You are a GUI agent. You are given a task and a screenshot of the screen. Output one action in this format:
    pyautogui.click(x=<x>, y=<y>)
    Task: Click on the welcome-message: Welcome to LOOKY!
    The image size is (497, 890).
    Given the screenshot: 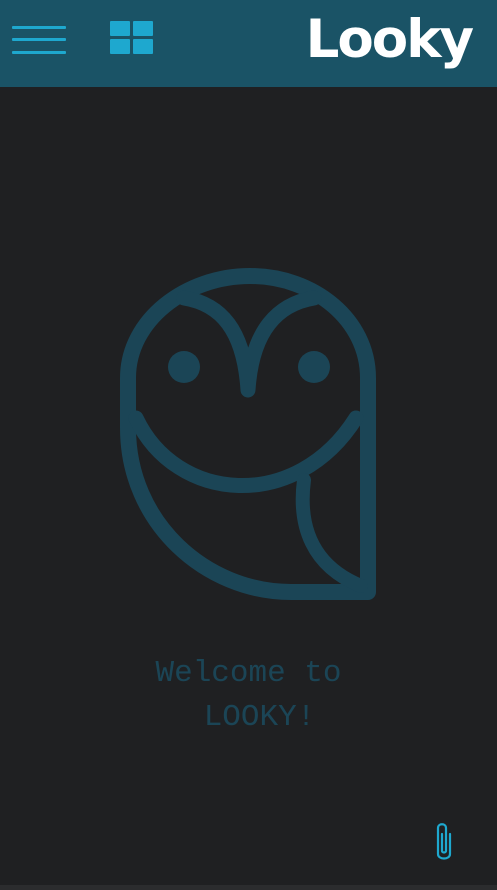 What is the action you would take?
    pyautogui.click(x=248, y=696)
    